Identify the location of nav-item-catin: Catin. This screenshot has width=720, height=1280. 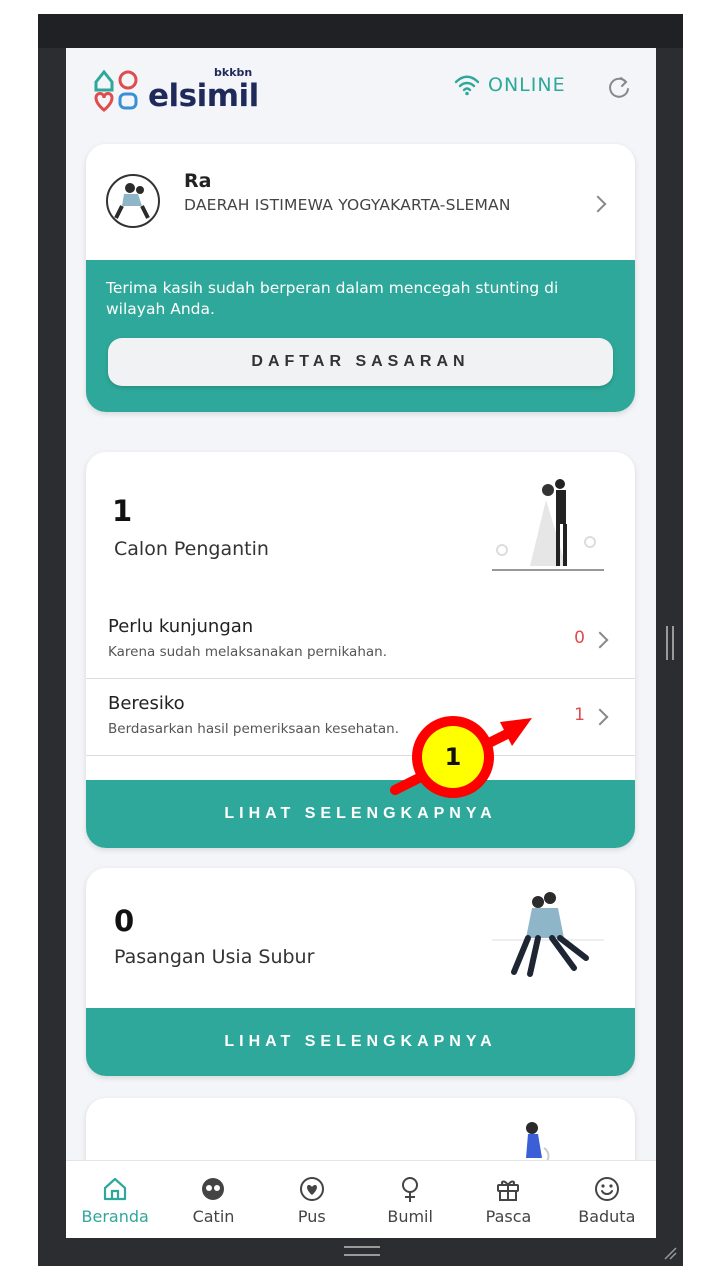
(213, 1199).